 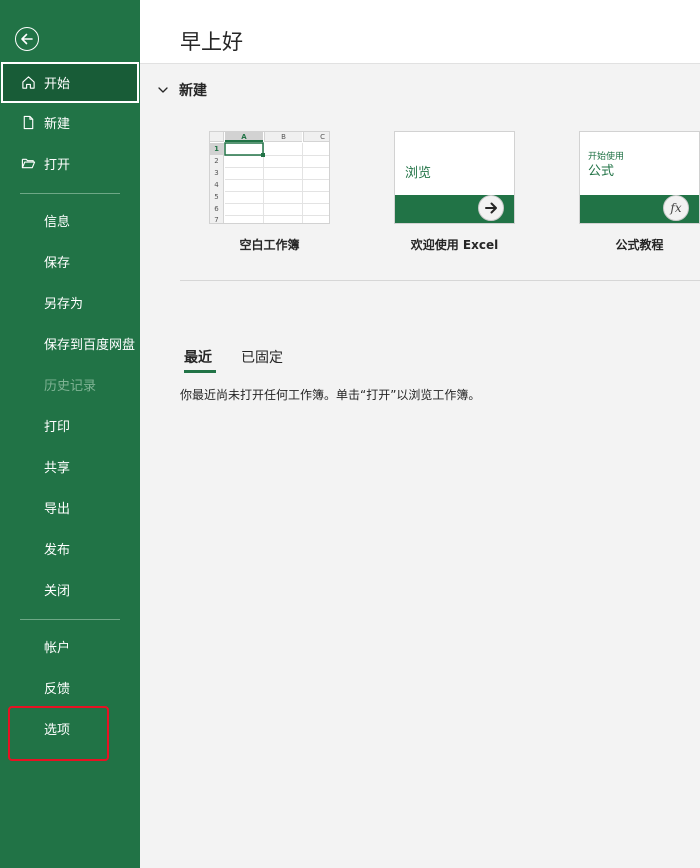 I want to click on nav-share: 共享, so click(x=70, y=466).